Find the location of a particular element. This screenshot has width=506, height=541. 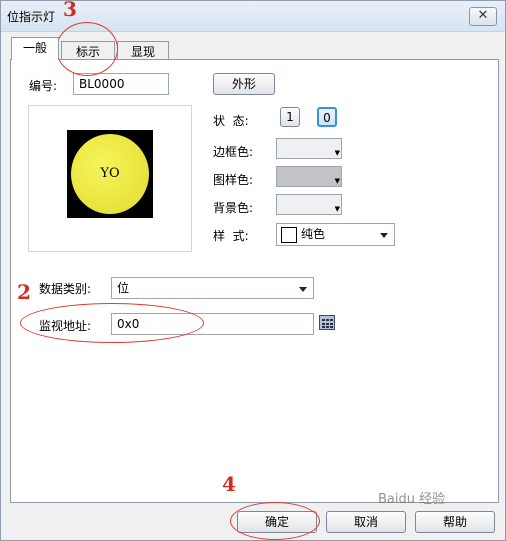

annotation-2: 2 is located at coordinates (24, 292).